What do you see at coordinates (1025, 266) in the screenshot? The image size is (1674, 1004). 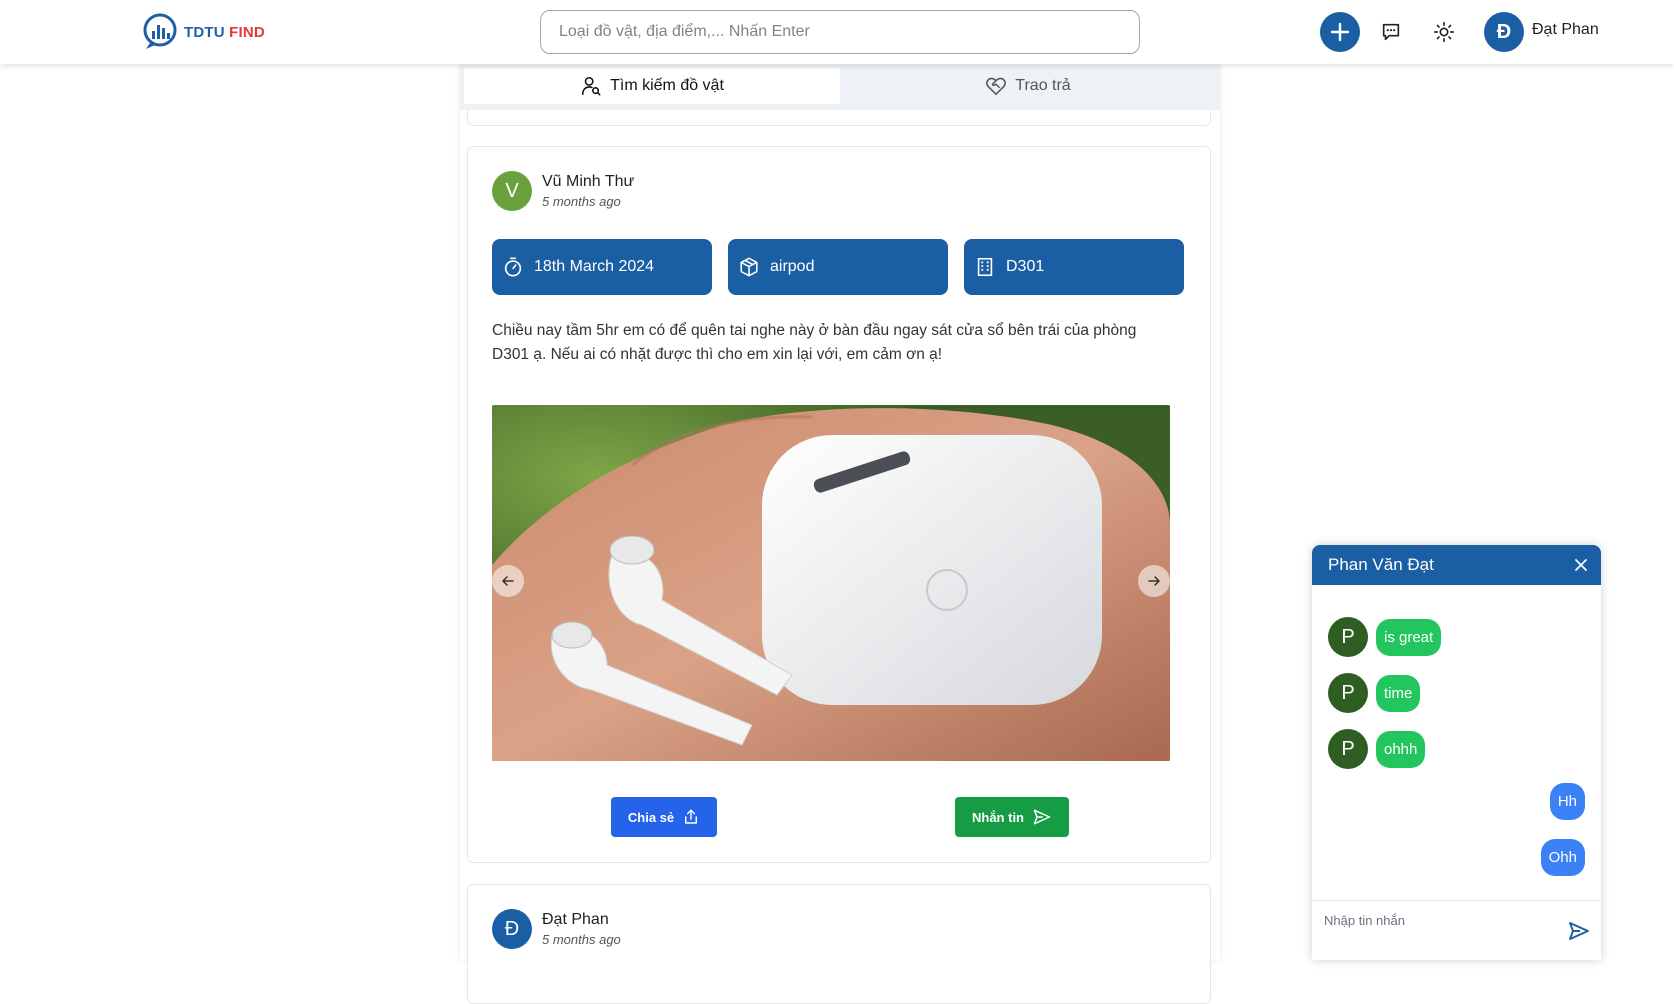 I see `location-chip-label: D301` at bounding box center [1025, 266].